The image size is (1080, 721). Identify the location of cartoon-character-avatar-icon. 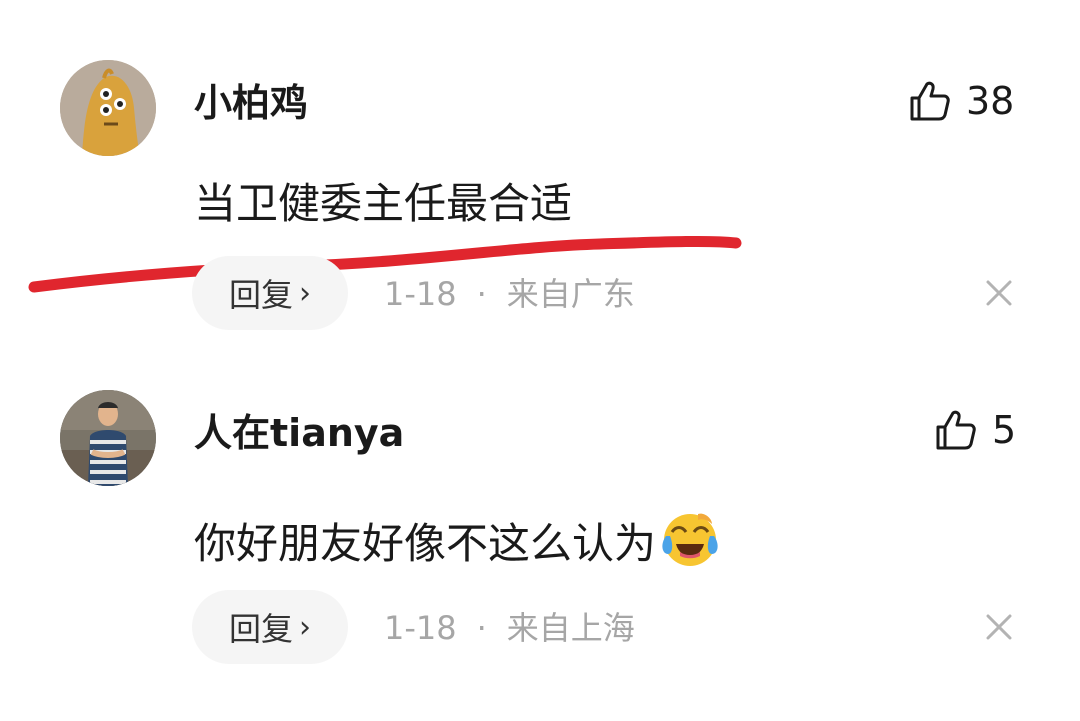
(108, 108).